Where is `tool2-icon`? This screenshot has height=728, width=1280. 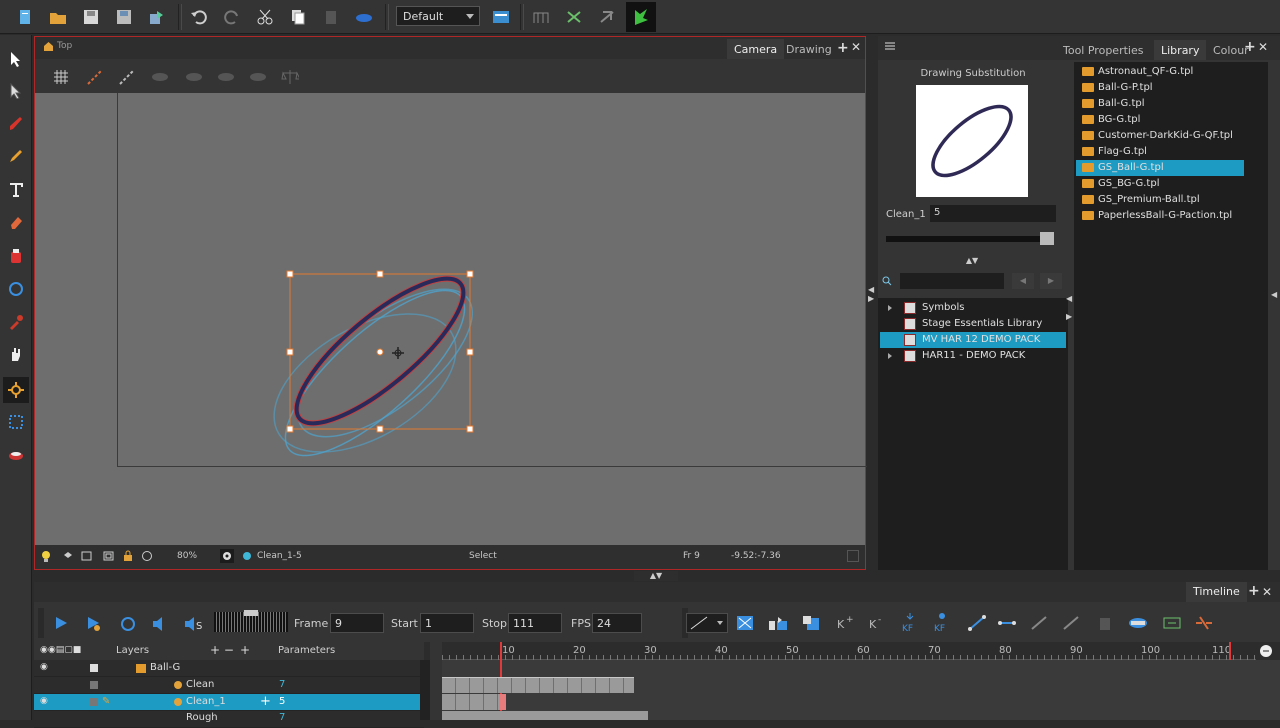 tool2-icon is located at coordinates (574, 17).